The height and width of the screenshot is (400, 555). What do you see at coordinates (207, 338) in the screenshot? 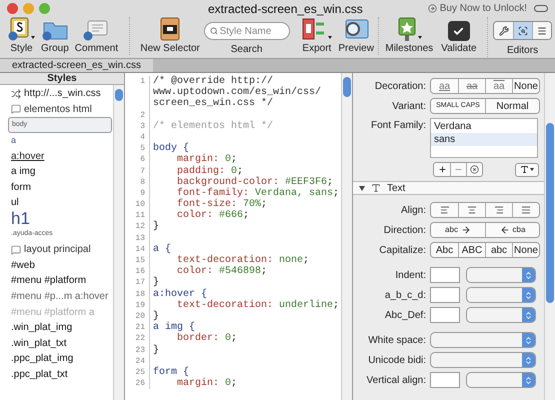
I see `code-line: border: 0;` at bounding box center [207, 338].